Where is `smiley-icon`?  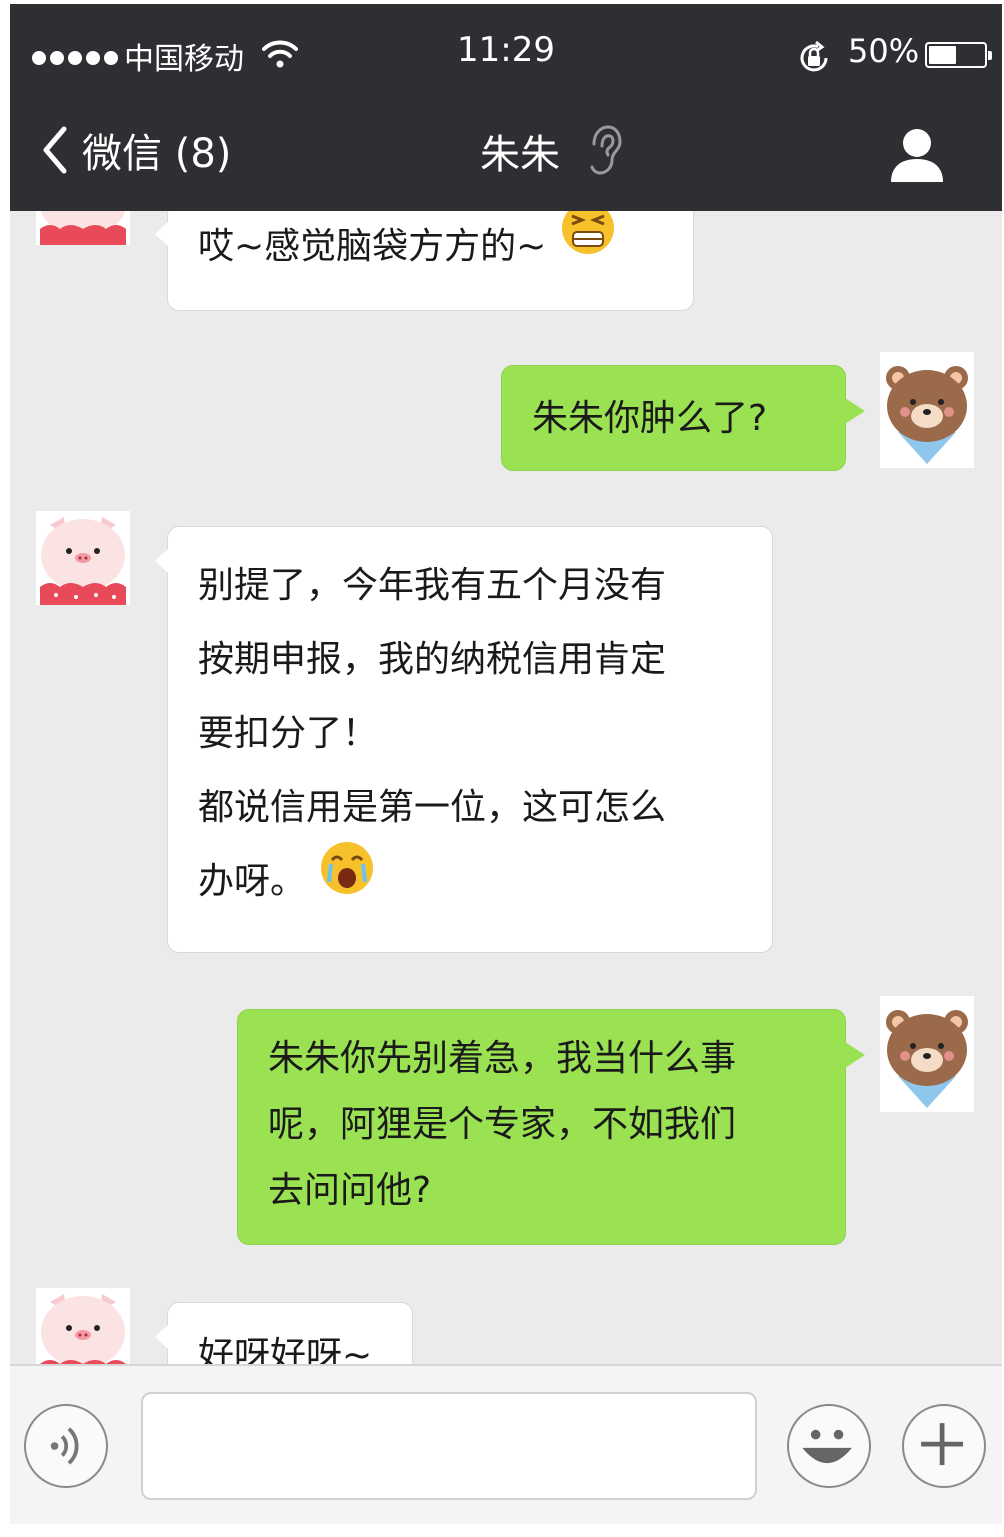 smiley-icon is located at coordinates (827, 1446).